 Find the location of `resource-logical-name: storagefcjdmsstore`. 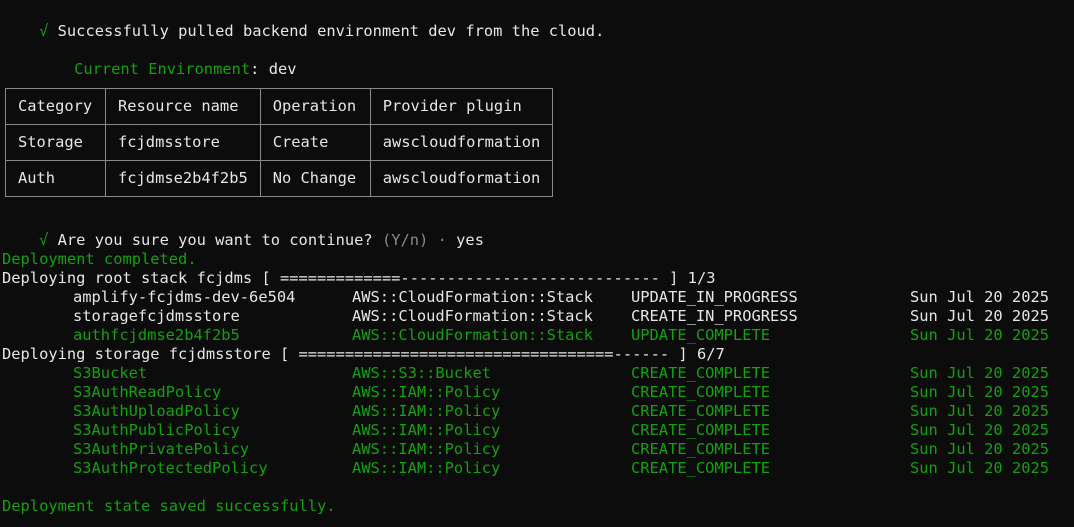

resource-logical-name: storagefcjdmsstore is located at coordinates (156, 316).